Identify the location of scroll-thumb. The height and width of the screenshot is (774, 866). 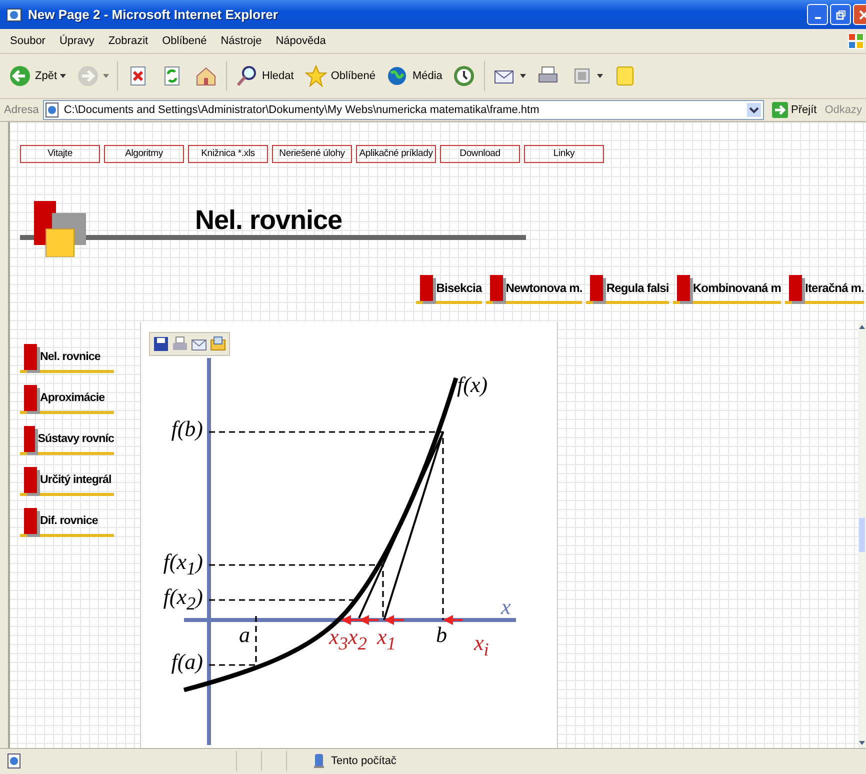
(862, 535).